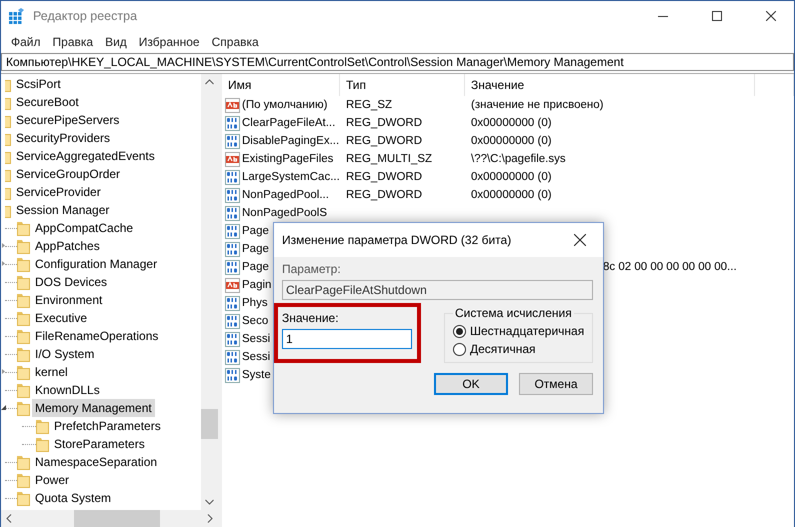  Describe the element at coordinates (255, 321) in the screenshot. I see `value-name: Seco` at that location.